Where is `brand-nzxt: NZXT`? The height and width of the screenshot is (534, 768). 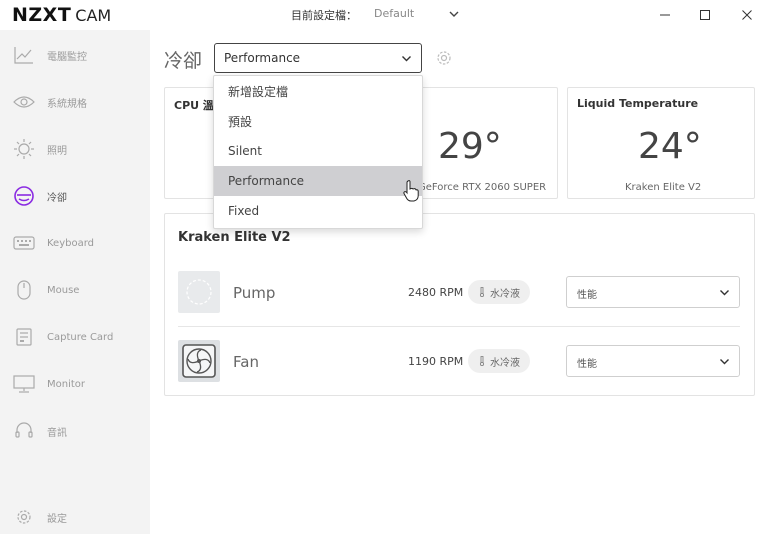 brand-nzxt: NZXT is located at coordinates (42, 15).